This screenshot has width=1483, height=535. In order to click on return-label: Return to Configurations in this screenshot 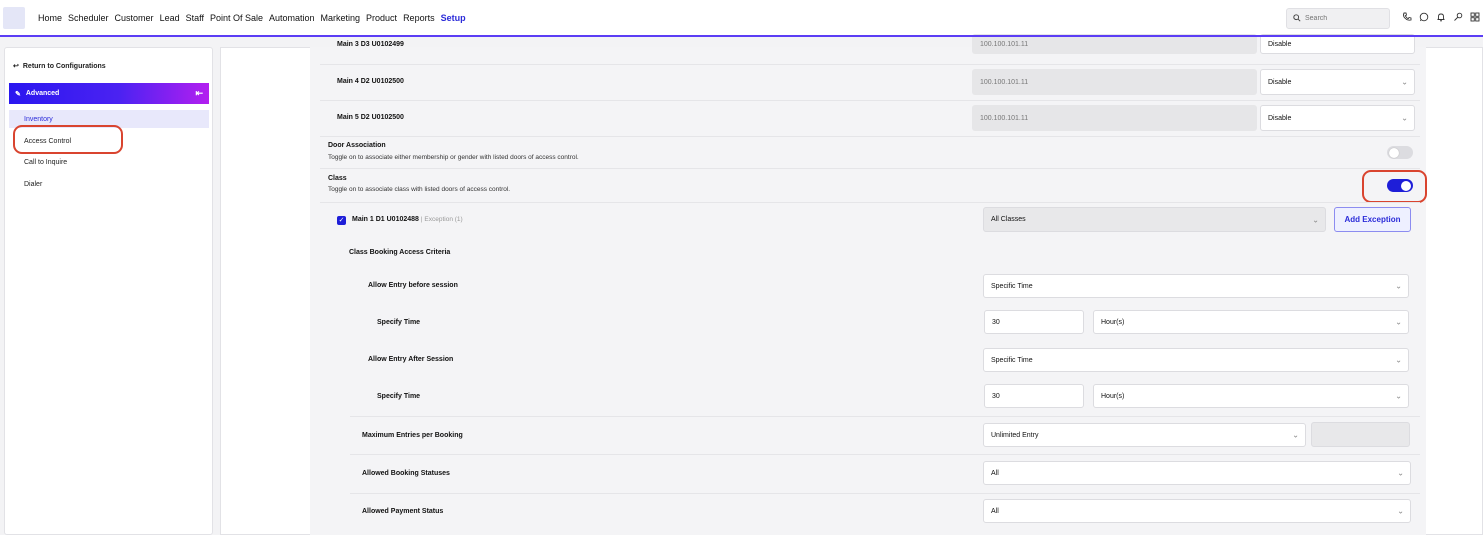, I will do `click(64, 66)`.